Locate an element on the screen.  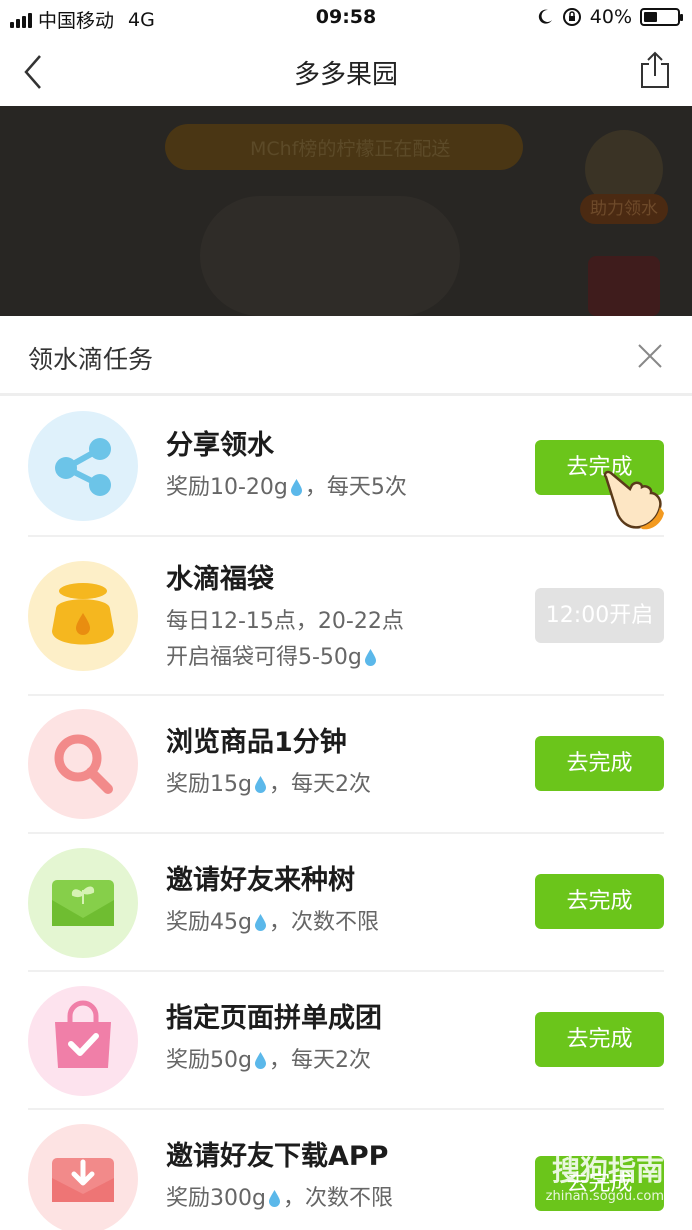
status-bar: 中国移动 4G 09:58 40% is located at coordinates (346, 18).